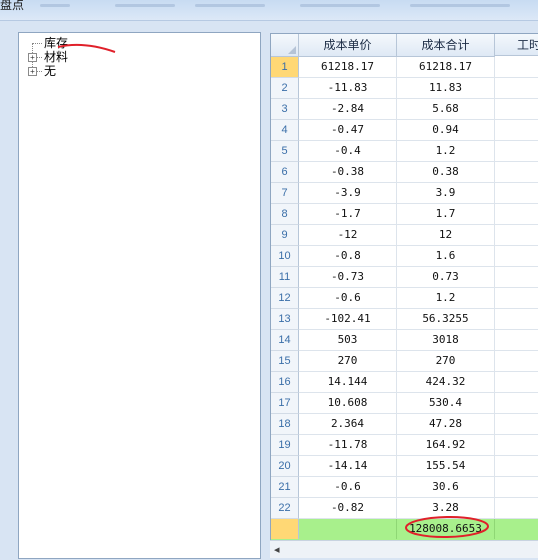 The image size is (538, 560). I want to click on row-number: 22, so click(285, 508).